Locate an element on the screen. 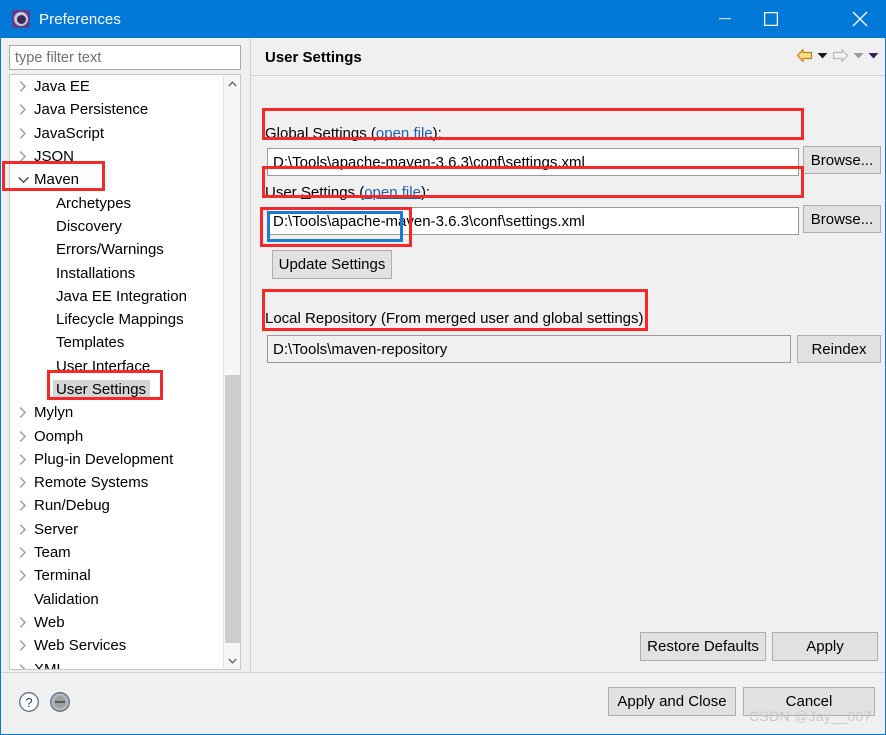  sidebar-item-label: Web Services is located at coordinates (80, 646).